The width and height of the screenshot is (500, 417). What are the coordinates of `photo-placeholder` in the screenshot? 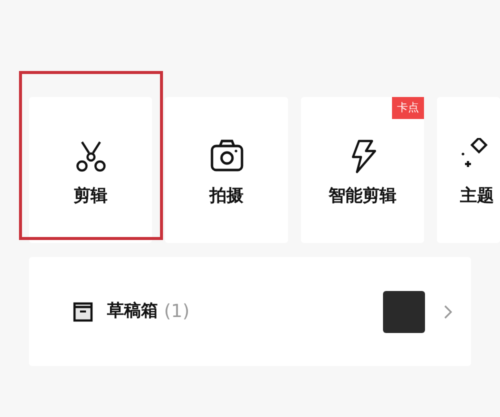 It's located at (404, 311).